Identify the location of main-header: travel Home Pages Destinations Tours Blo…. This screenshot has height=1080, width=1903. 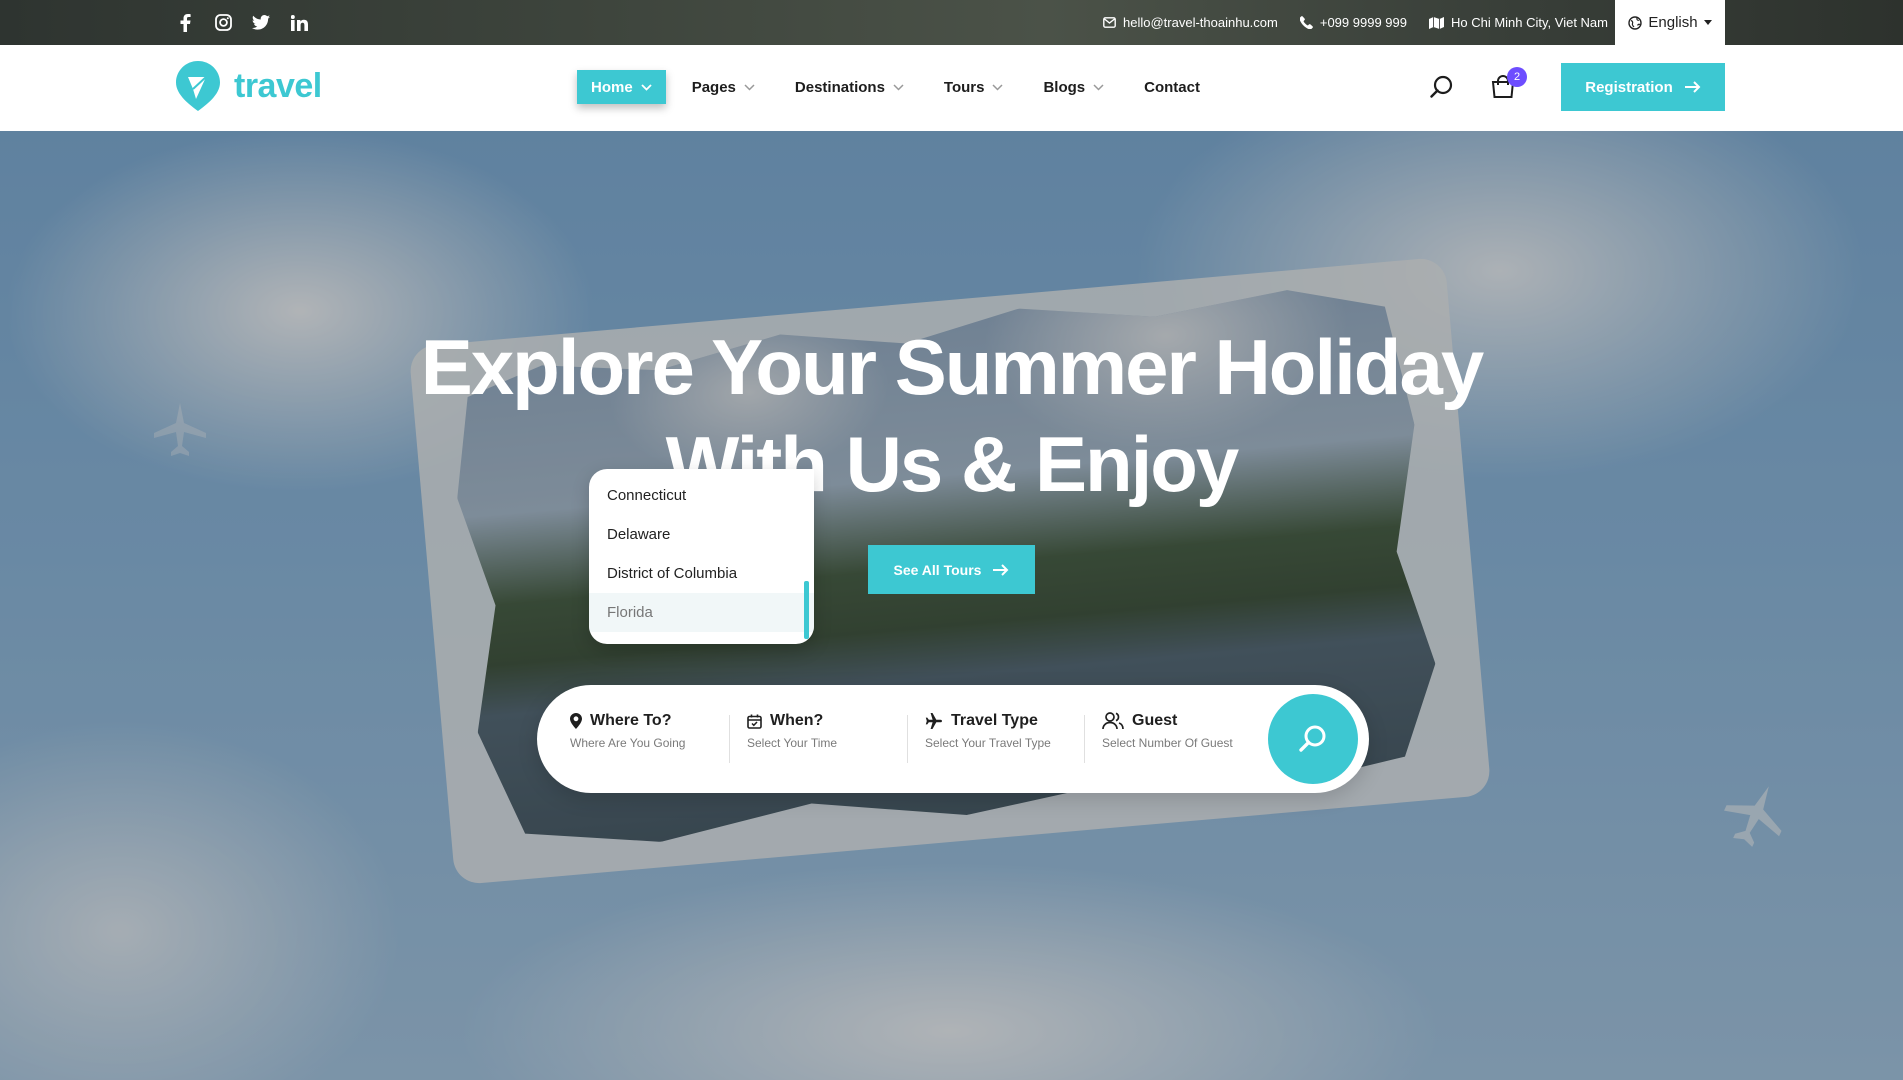
(951, 88).